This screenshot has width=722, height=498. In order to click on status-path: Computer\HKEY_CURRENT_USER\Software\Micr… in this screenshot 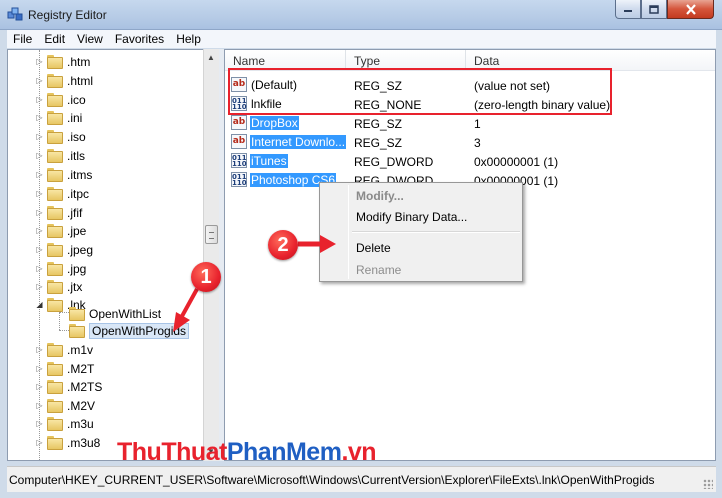, I will do `click(332, 480)`.